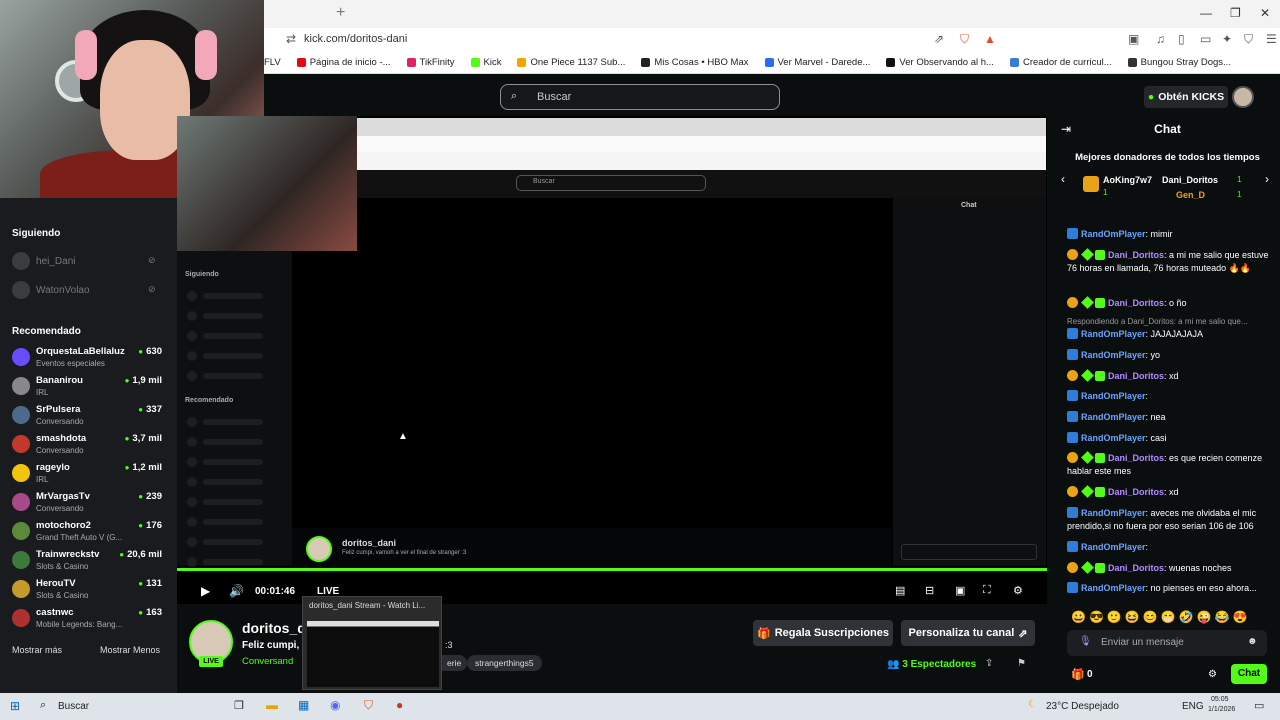 The width and height of the screenshot is (1280, 720). What do you see at coordinates (823, 633) in the screenshot?
I see `gift-subs-button: 🎁 Regala Suscripciones` at bounding box center [823, 633].